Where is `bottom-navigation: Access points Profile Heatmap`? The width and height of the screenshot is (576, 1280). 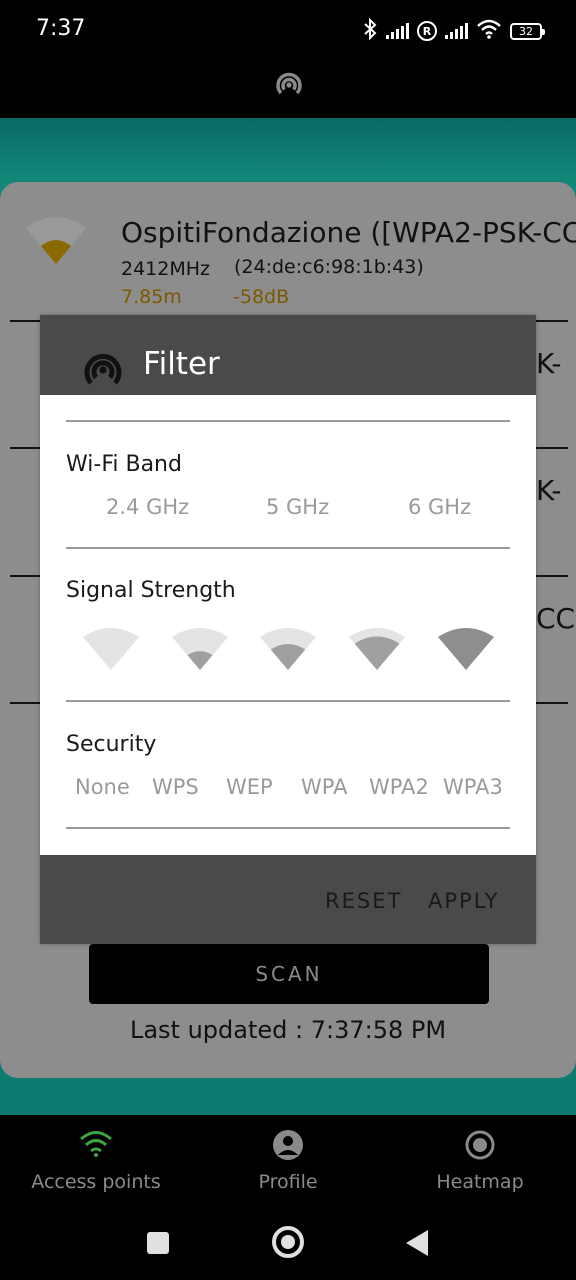
bottom-navigation: Access points Profile Heatmap is located at coordinates (288, 1162).